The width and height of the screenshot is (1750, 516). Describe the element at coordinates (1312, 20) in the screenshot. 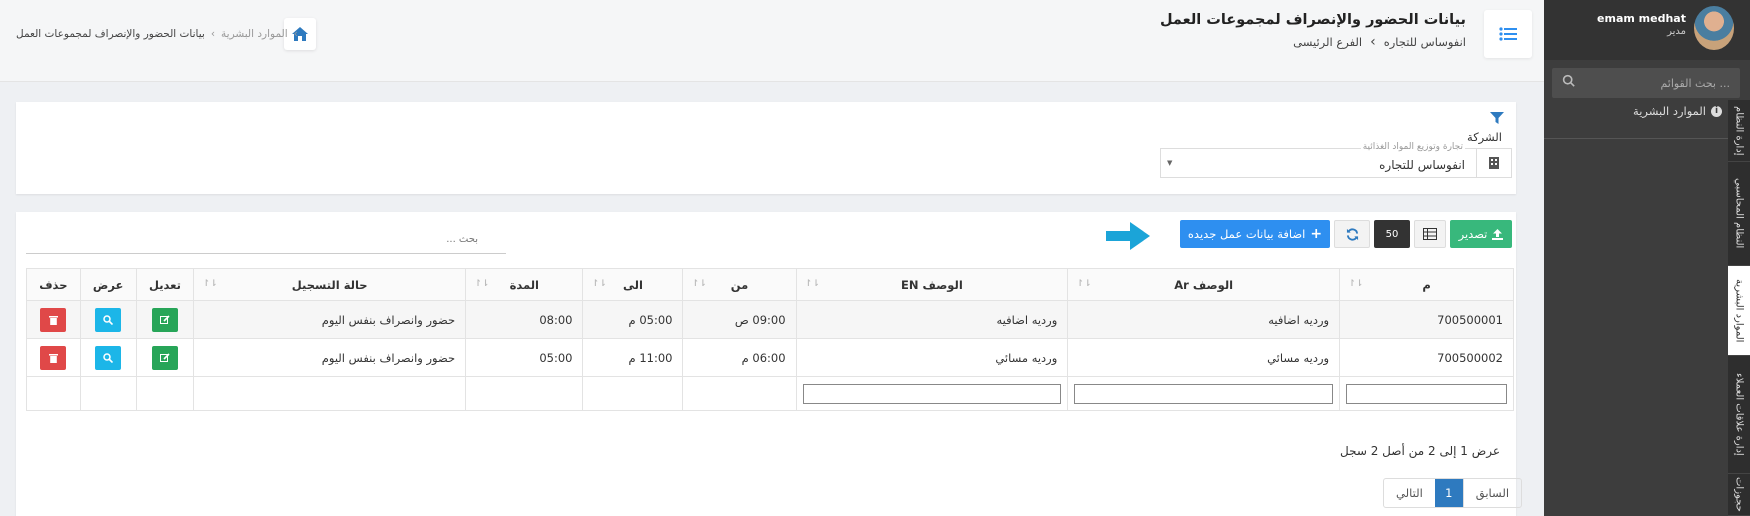

I see `page-title: بيانات الحضور والإنصراف لمجموعات العمل` at that location.